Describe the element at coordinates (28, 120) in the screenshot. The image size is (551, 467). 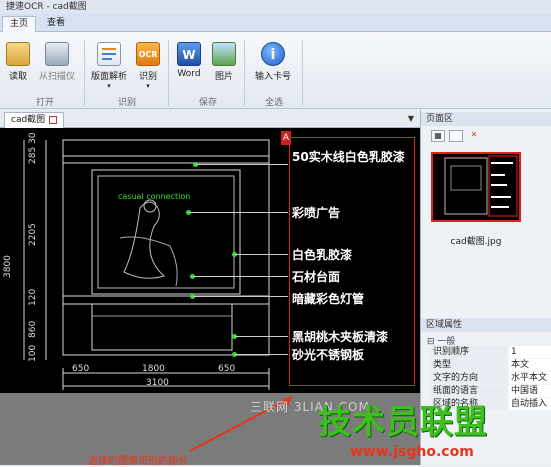
I see `document-tab-label: cad截图` at that location.